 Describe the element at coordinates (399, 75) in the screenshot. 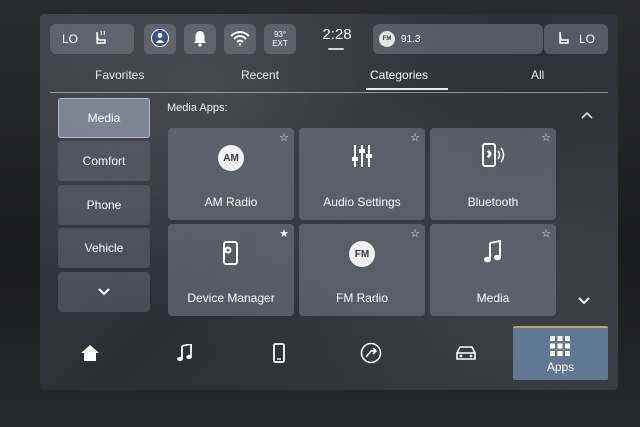

I see `tab-categories: Categories` at that location.